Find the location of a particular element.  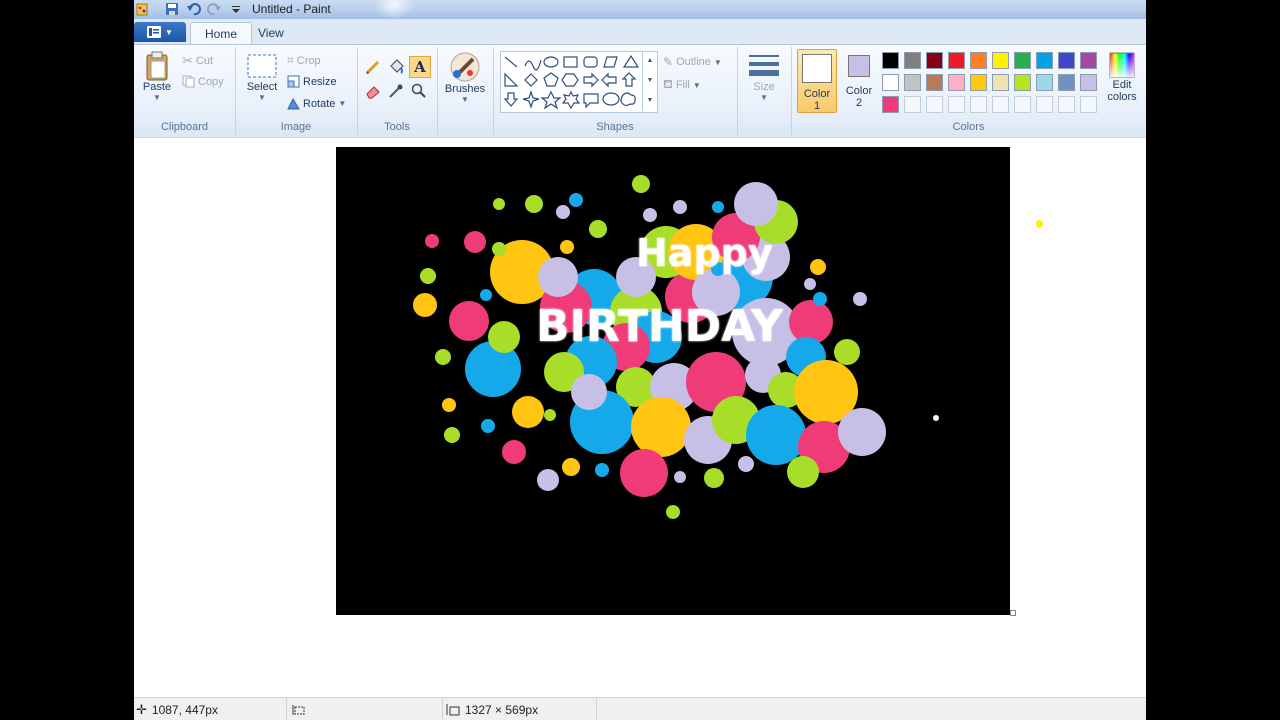

crop-button: ⌗ Crop is located at coordinates (304, 60).